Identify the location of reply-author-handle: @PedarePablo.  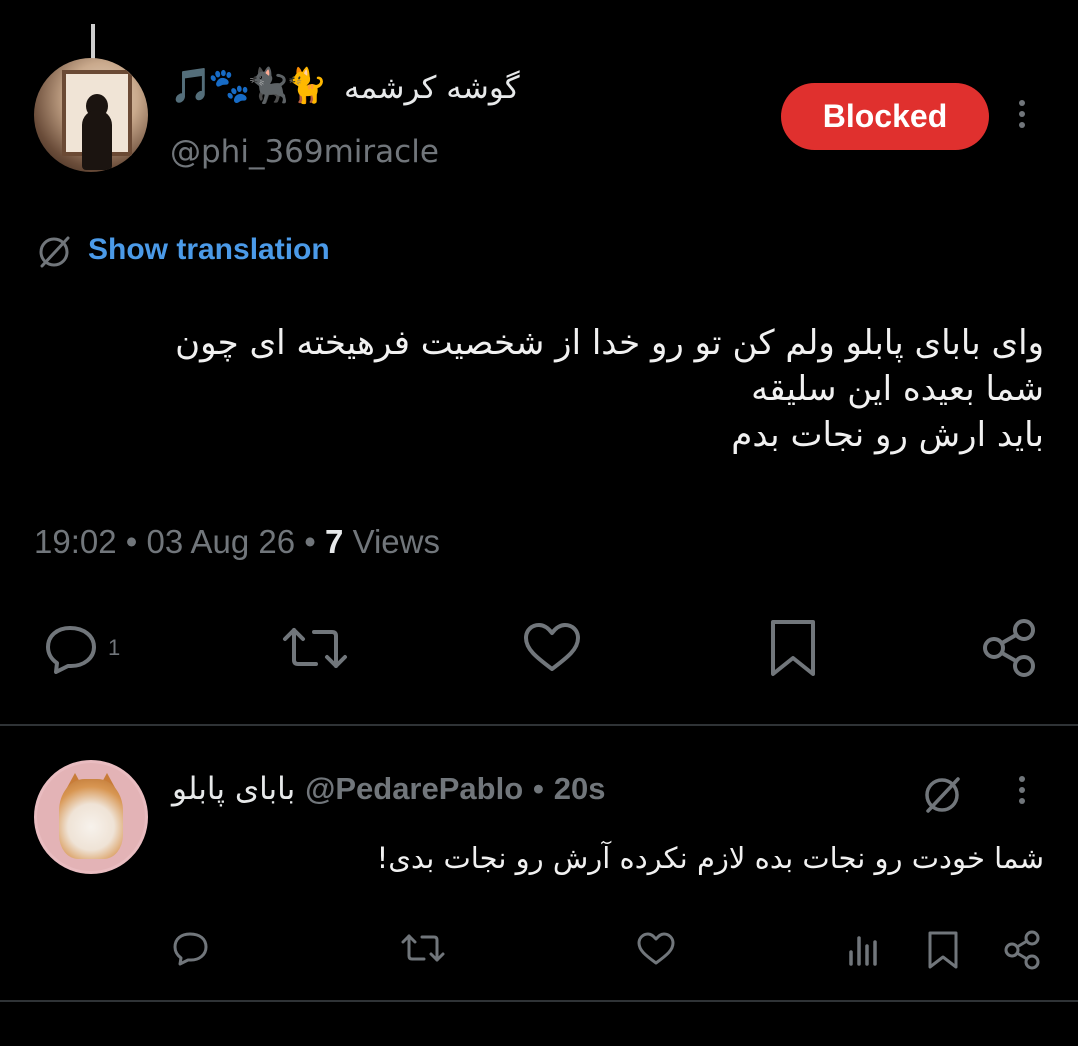
(414, 788).